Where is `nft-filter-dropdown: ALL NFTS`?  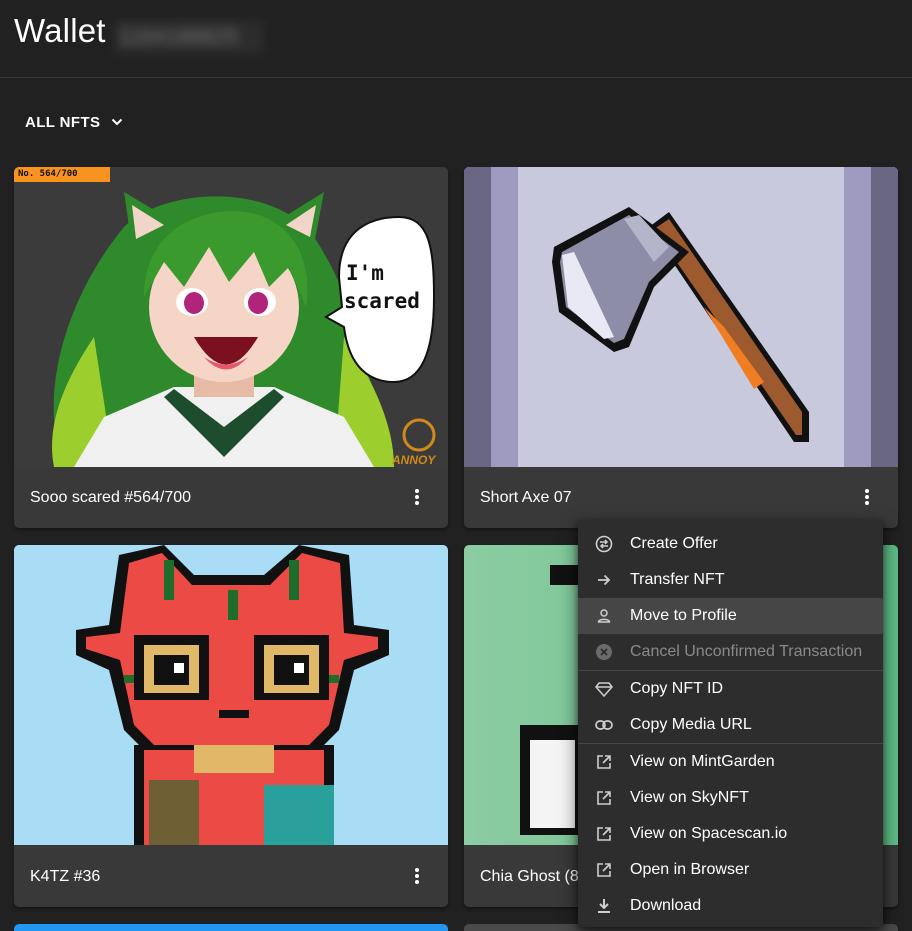
nft-filter-dropdown: ALL NFTS is located at coordinates (74, 122).